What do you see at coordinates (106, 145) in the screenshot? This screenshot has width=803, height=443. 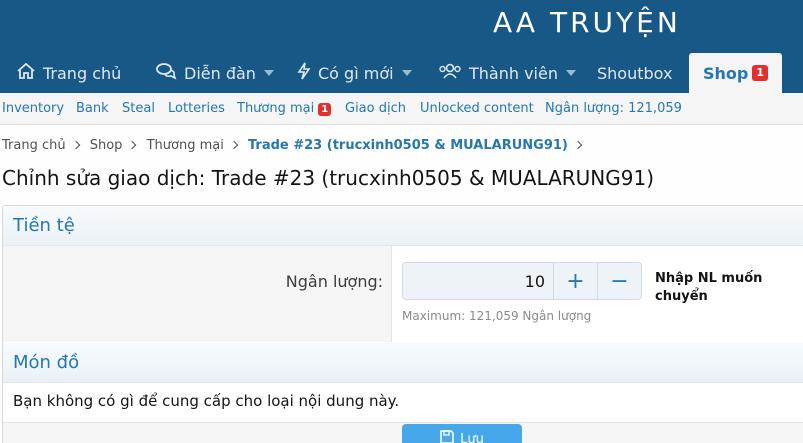 I see `breadcrumb-link: Shop` at bounding box center [106, 145].